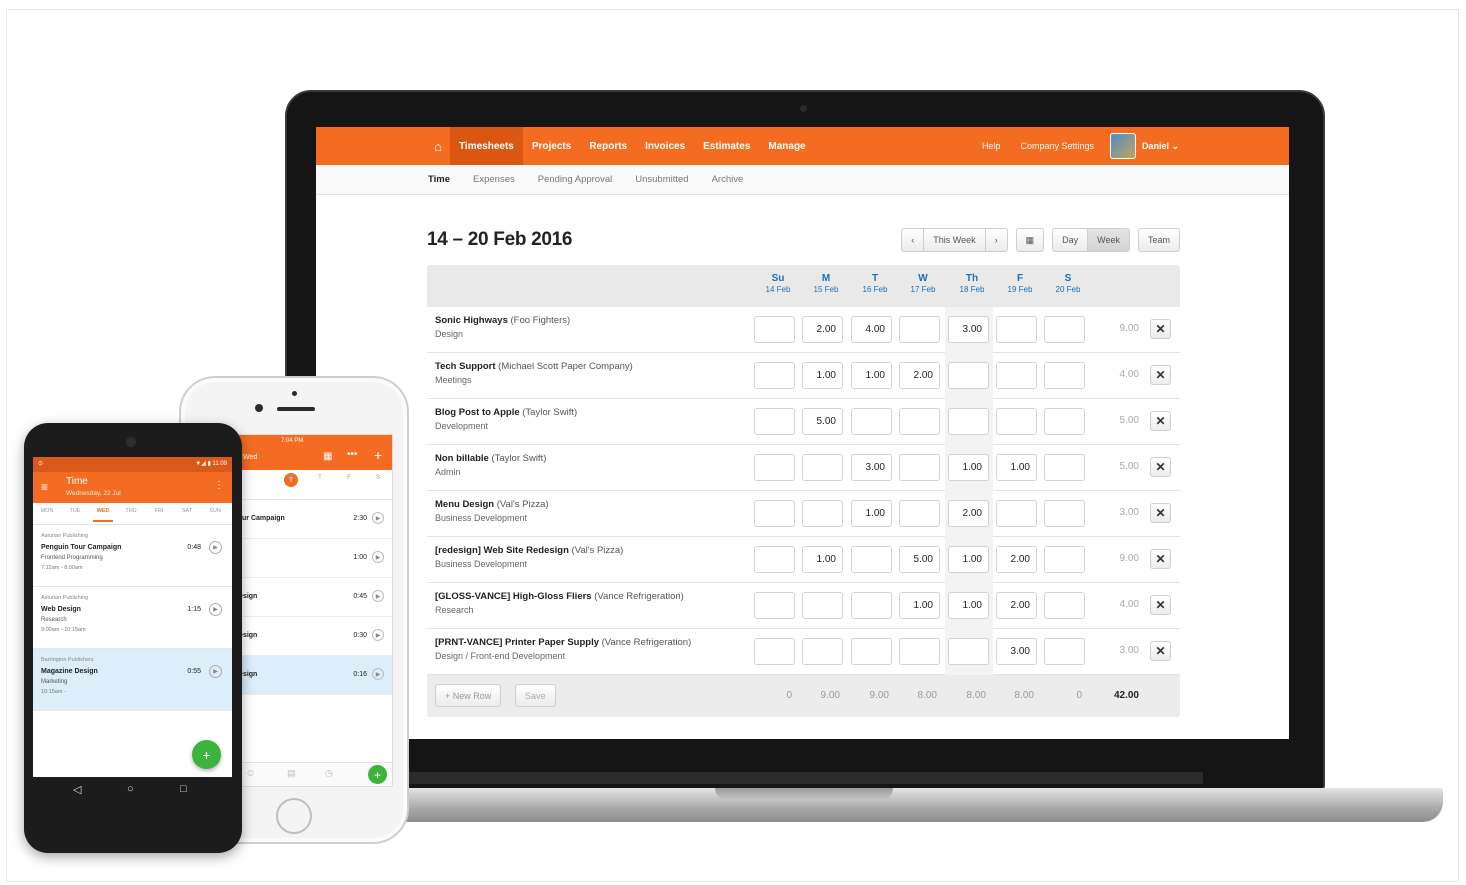 The image size is (1466, 885). Describe the element at coordinates (728, 179) in the screenshot. I see `subnav-archive: Archive` at that location.